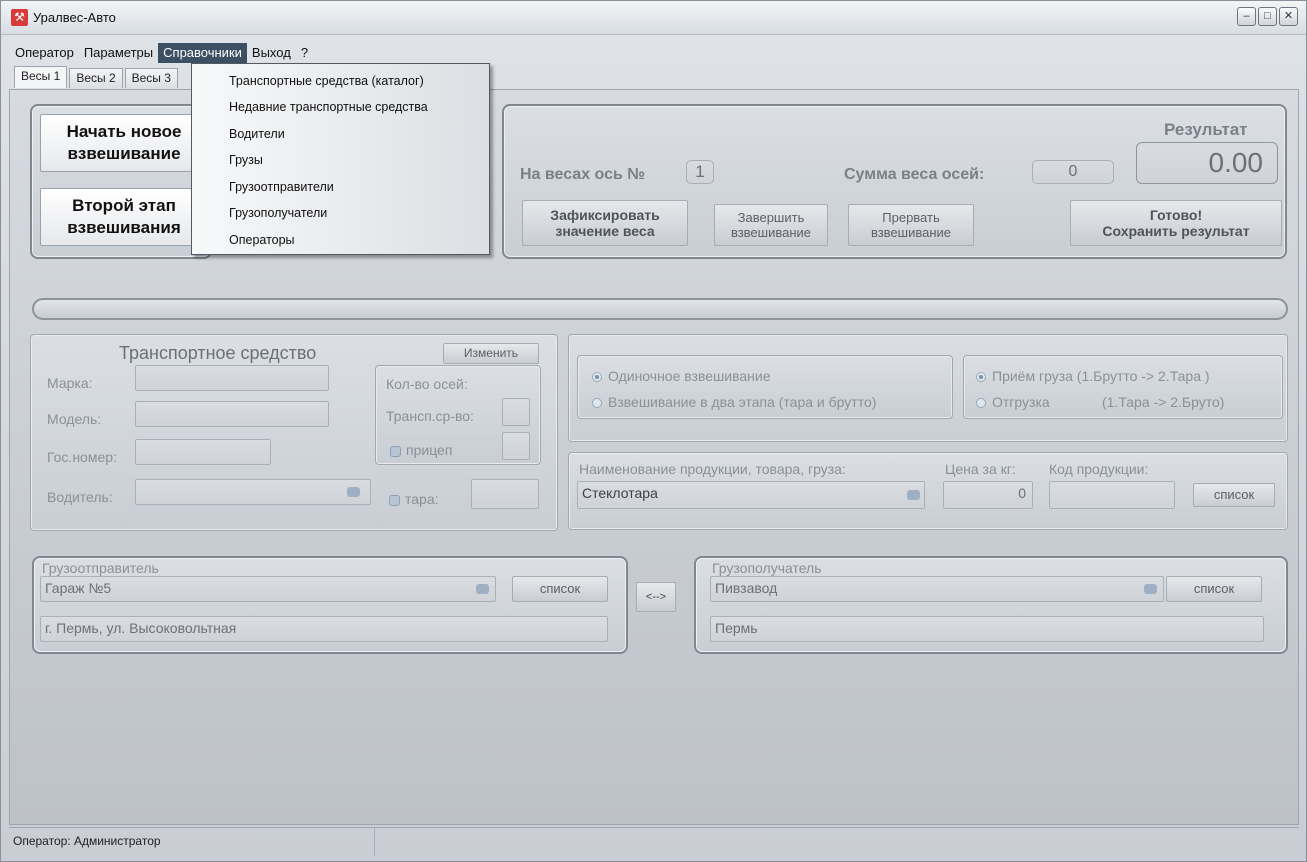 This screenshot has height=862, width=1307. I want to click on close-icon: ✕, so click(1288, 16).